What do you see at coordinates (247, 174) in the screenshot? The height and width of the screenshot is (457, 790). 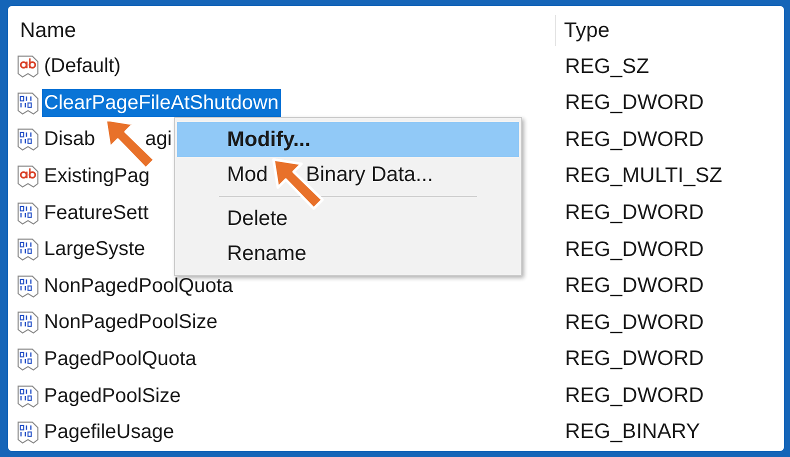 I see `menu-item: Mod` at bounding box center [247, 174].